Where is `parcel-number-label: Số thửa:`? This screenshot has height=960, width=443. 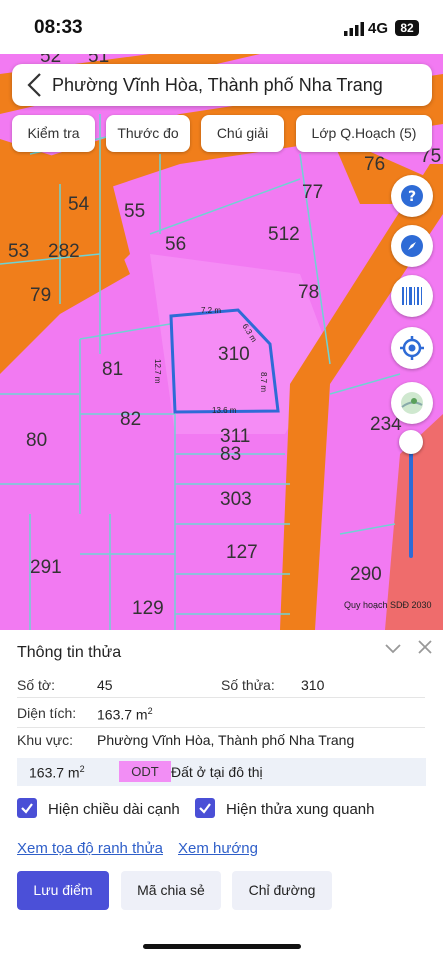 parcel-number-label: Số thửa: is located at coordinates (248, 685).